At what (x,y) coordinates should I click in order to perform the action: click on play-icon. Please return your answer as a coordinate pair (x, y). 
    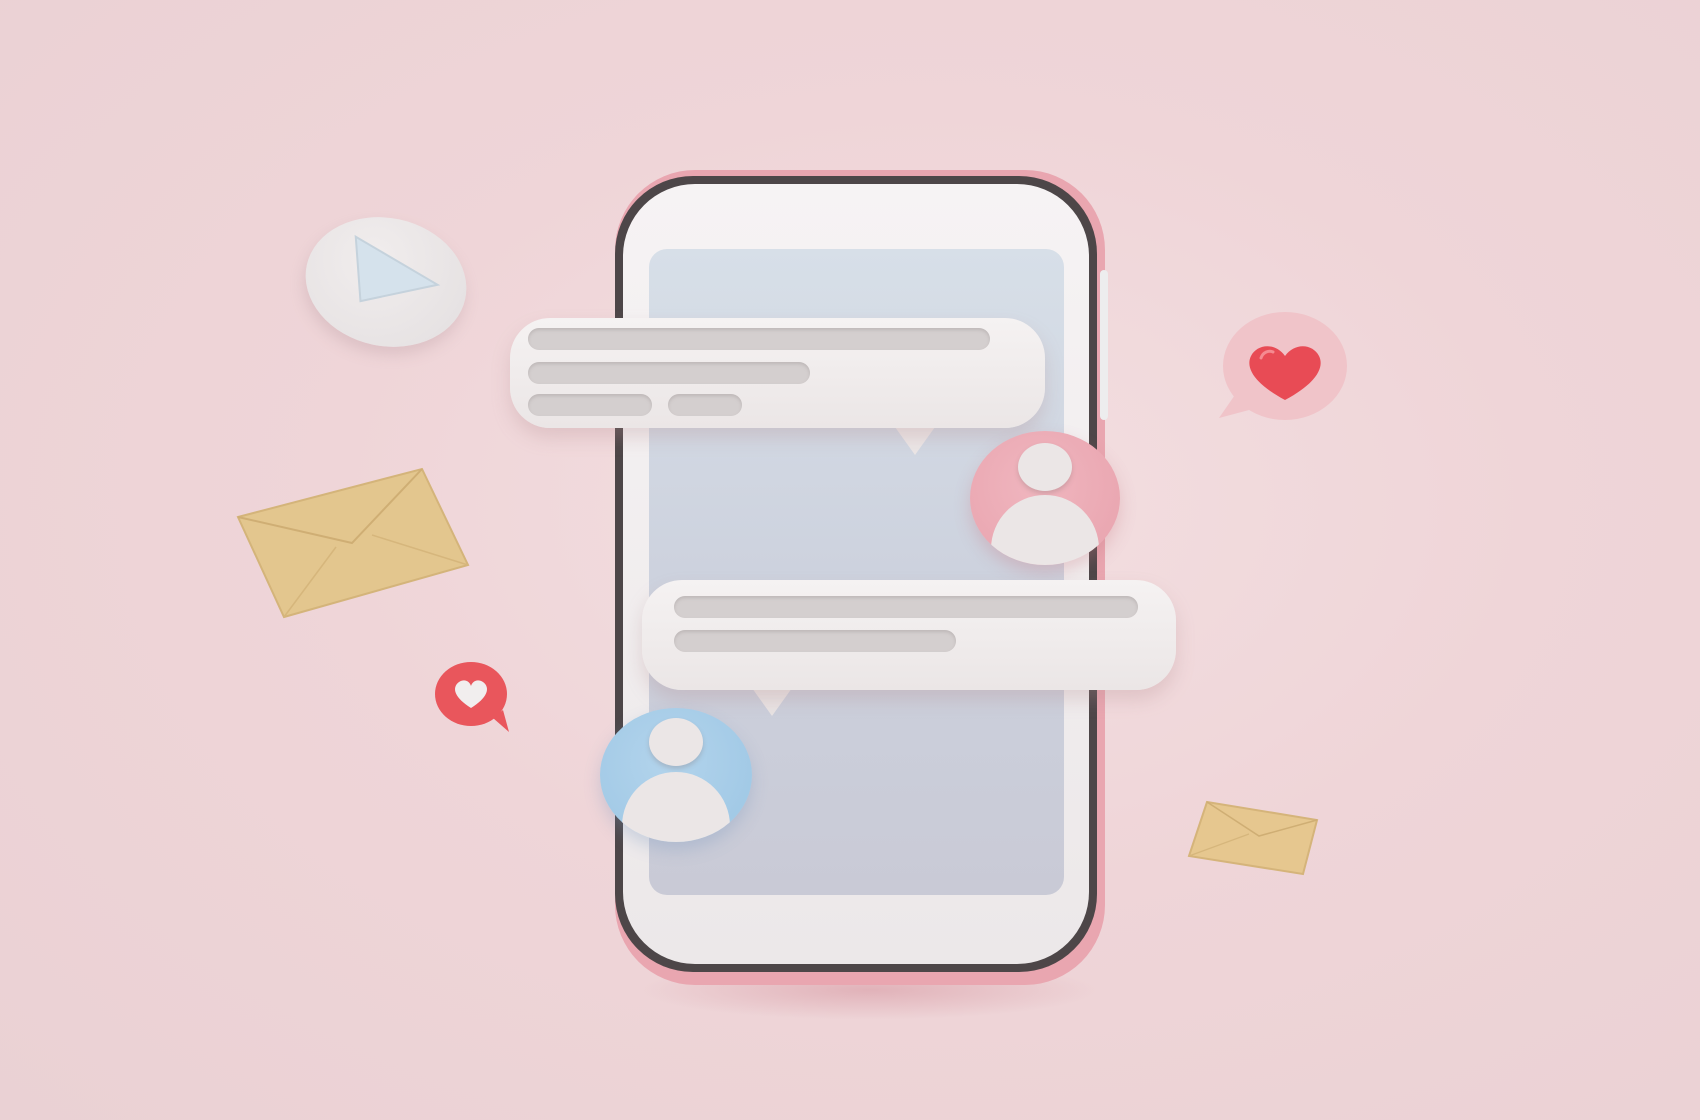
    Looking at the image, I should click on (397, 268).